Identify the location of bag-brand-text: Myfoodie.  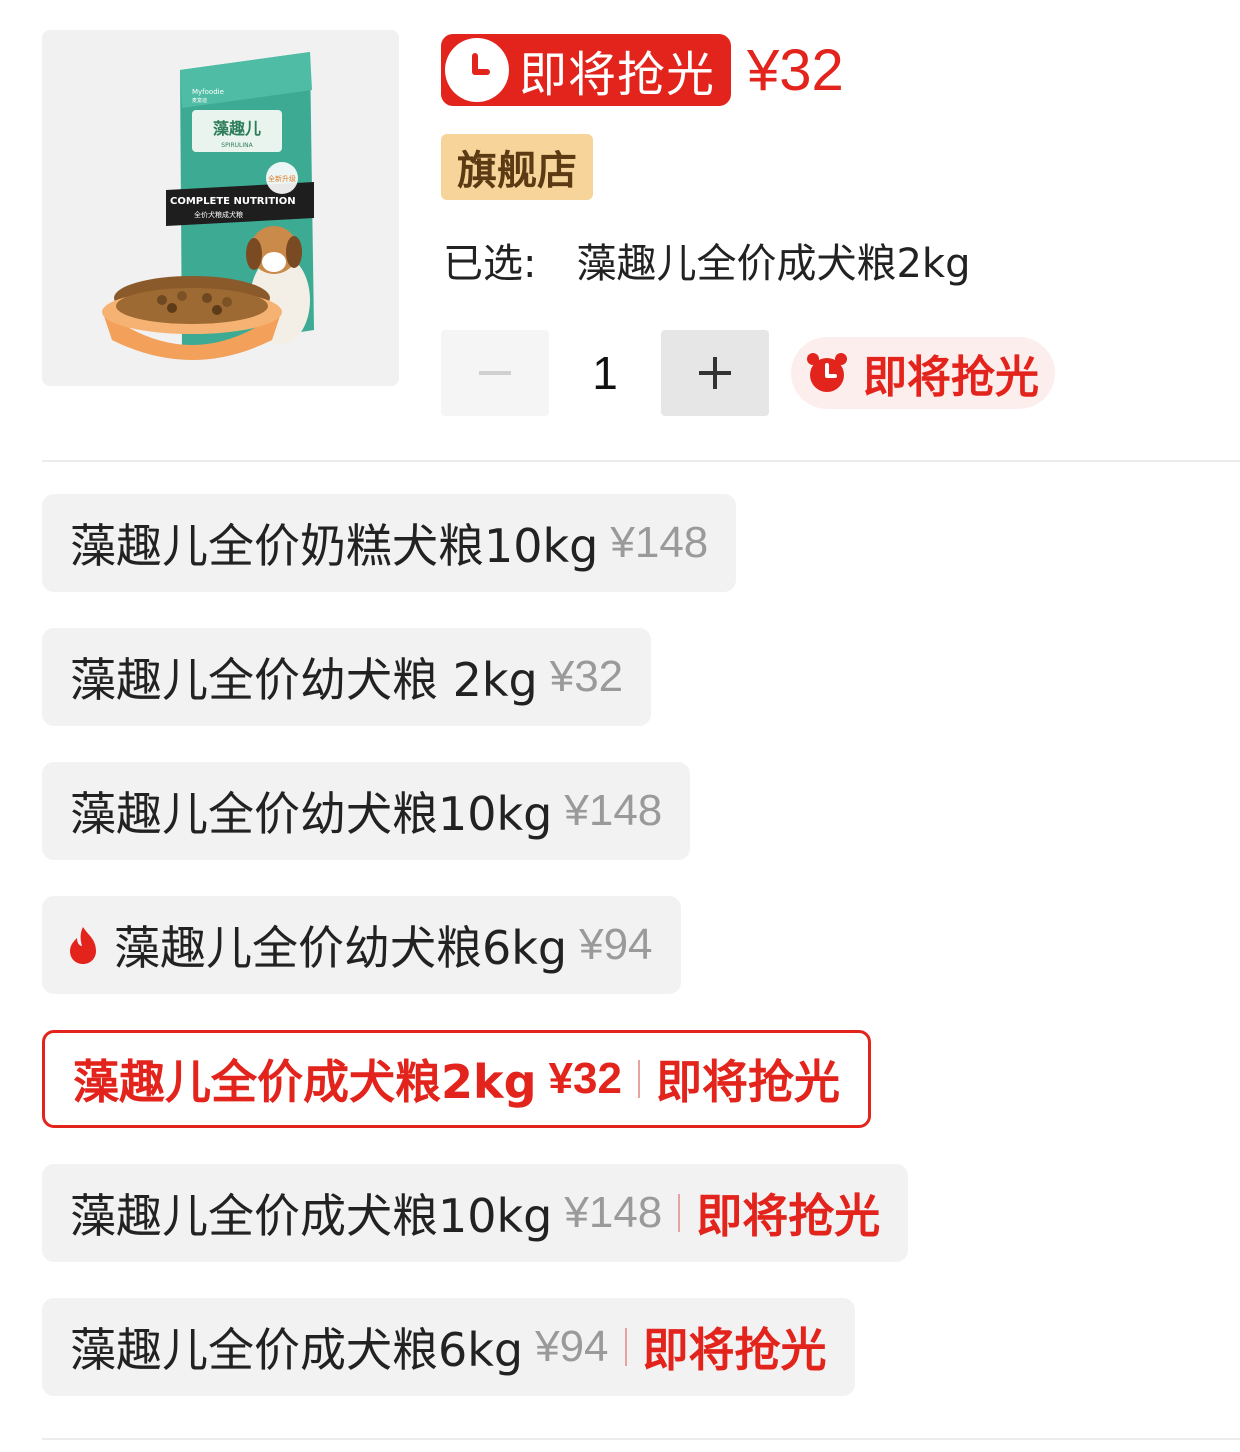
(208, 92).